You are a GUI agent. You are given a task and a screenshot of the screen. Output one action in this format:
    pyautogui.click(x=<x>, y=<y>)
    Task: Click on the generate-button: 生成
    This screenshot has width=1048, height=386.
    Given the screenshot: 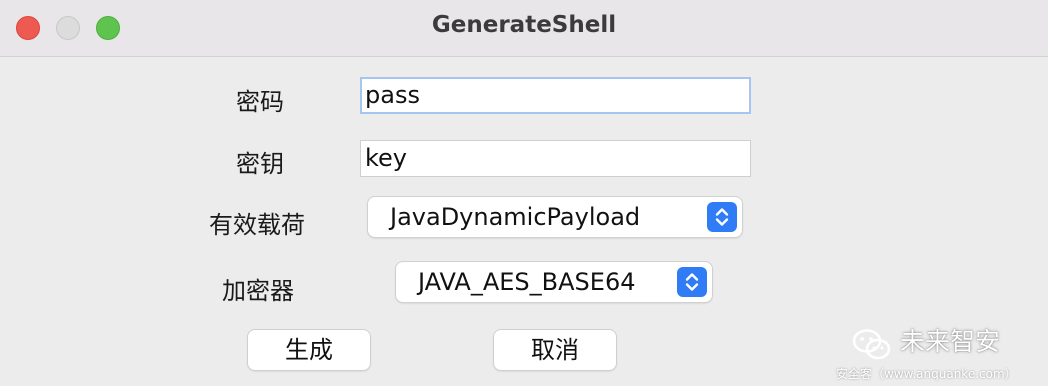 What is the action you would take?
    pyautogui.click(x=309, y=350)
    